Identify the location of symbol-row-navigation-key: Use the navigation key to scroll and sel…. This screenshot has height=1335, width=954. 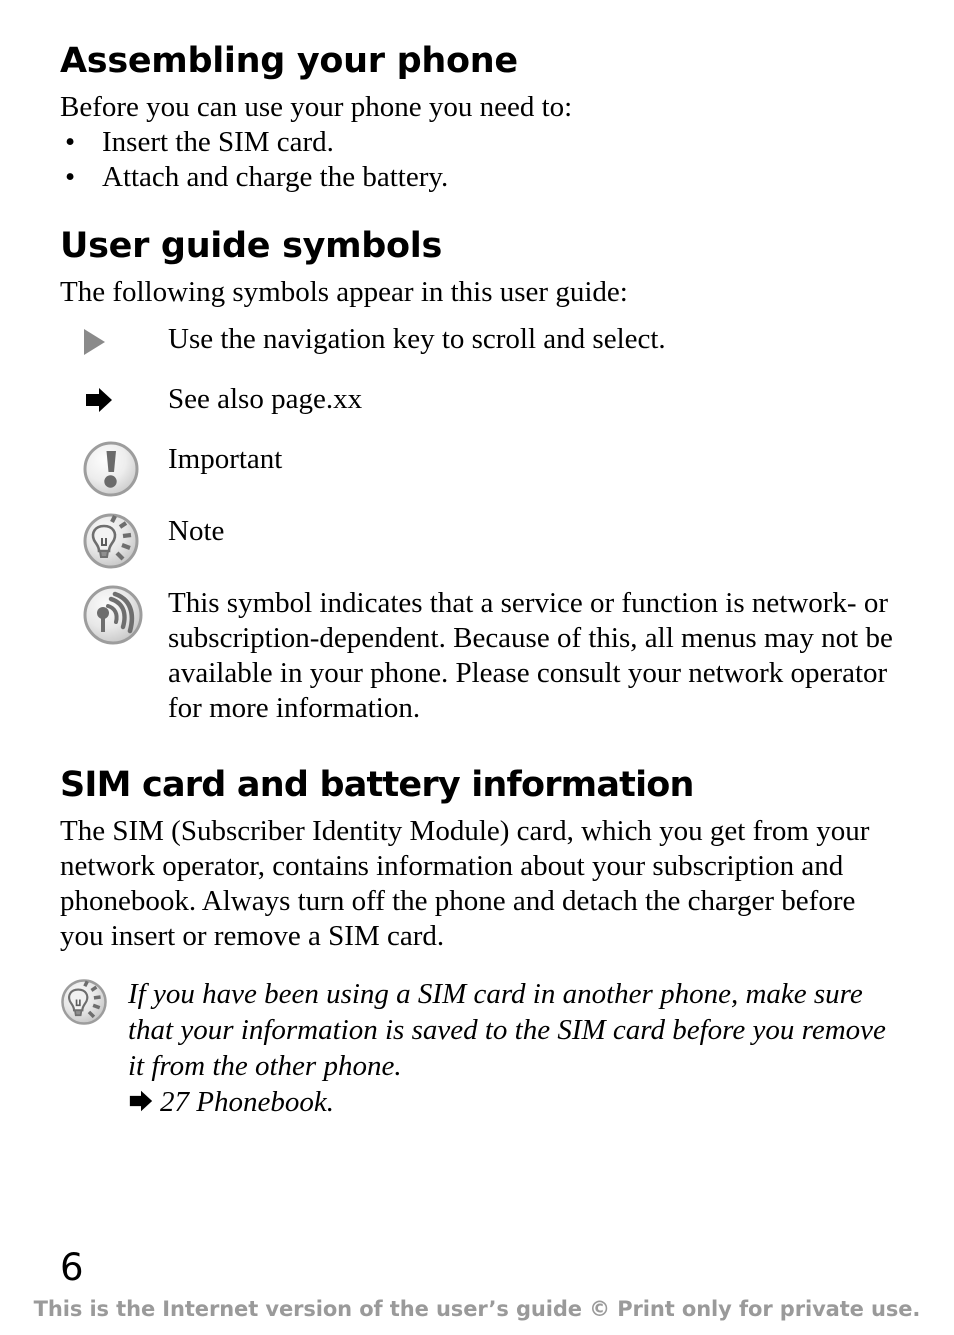
(480, 342).